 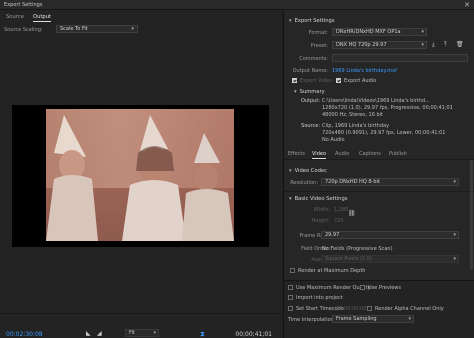 I want to click on frame-rate-value: 29.97, so click(x=332, y=235).